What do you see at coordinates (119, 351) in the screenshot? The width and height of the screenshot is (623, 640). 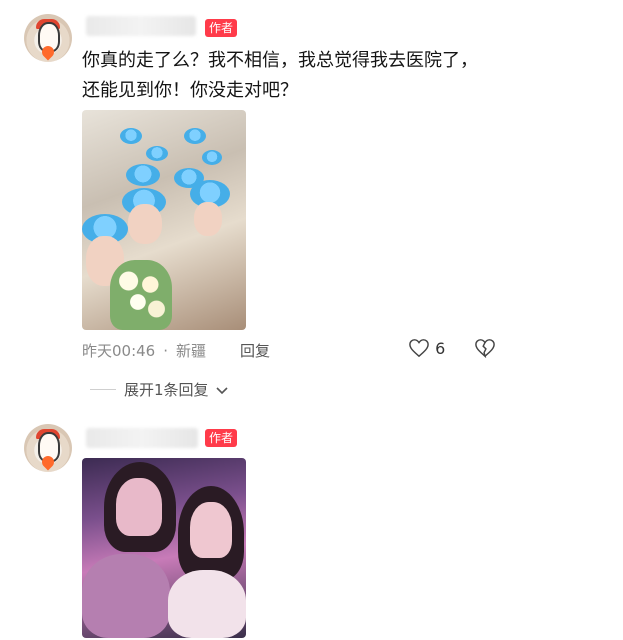 I see `comment-time: 昨天00:46` at bounding box center [119, 351].